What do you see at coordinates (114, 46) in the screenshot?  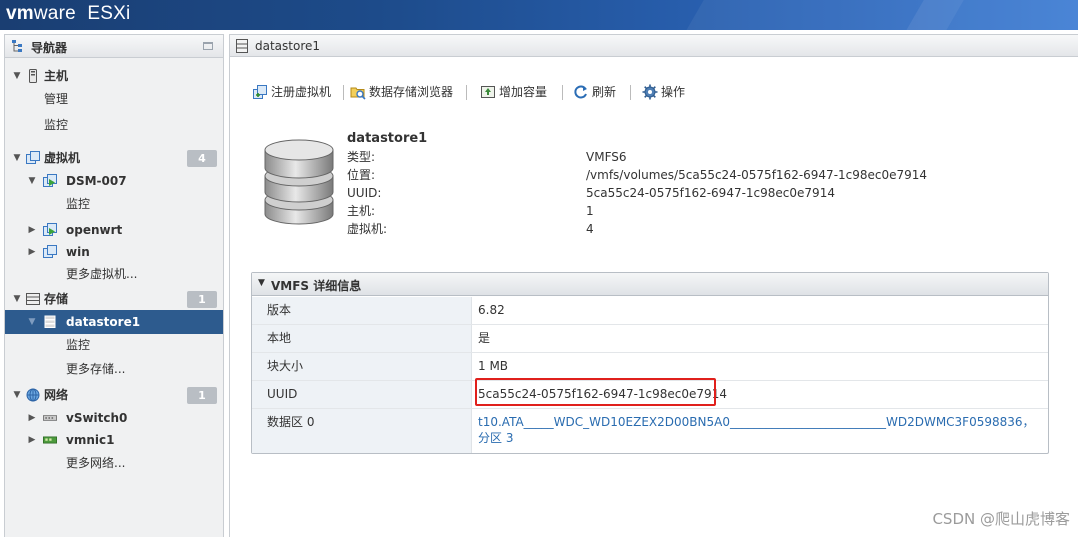 I see `navigator-header: 导航器` at bounding box center [114, 46].